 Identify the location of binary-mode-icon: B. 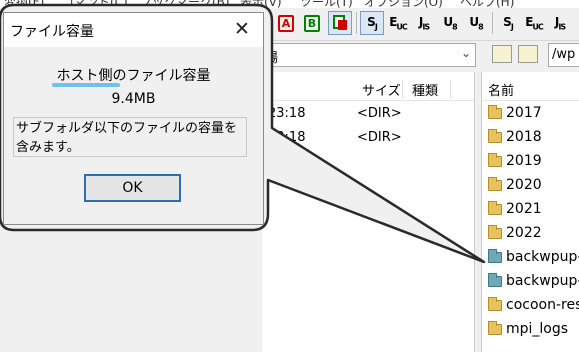
(312, 23).